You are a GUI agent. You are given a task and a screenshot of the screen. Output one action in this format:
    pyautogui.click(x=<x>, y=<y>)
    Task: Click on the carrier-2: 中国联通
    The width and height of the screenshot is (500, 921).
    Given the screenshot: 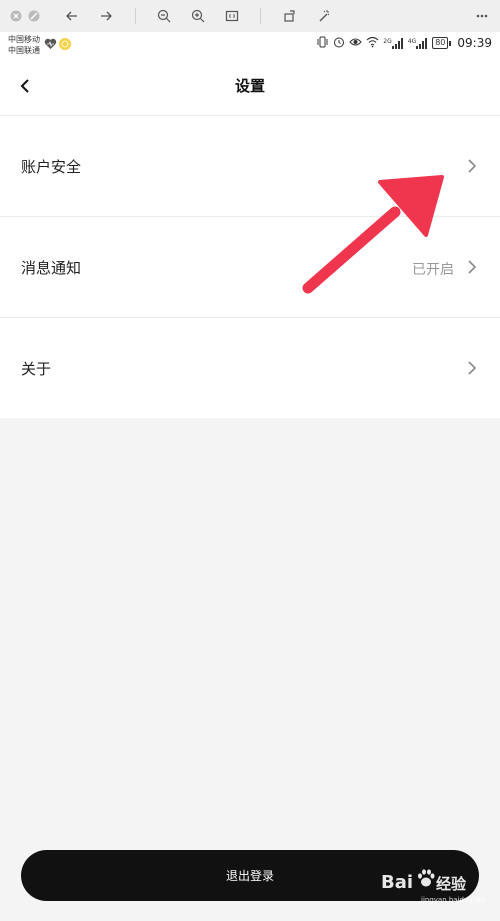 What is the action you would take?
    pyautogui.click(x=24, y=50)
    